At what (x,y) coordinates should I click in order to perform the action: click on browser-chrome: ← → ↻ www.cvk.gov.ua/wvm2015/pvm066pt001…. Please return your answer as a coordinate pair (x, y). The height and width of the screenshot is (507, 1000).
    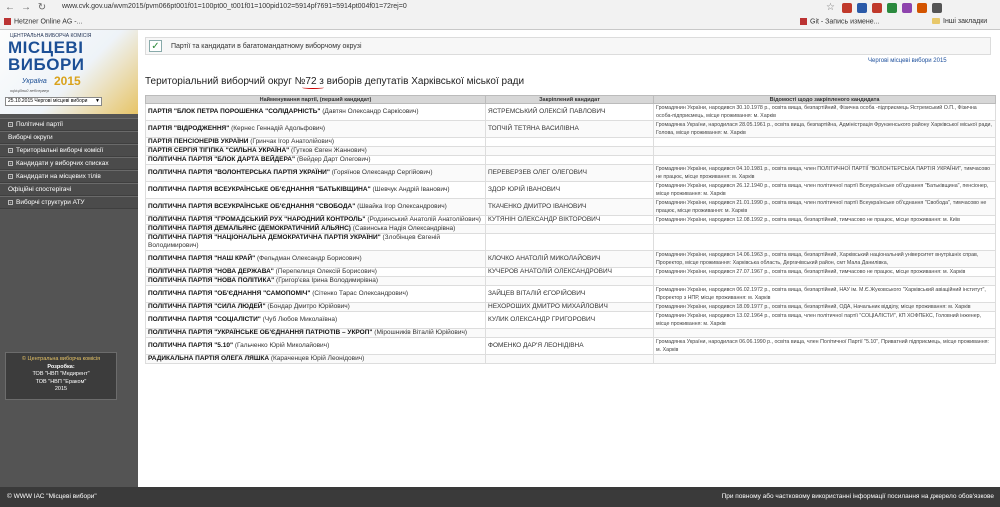
    Looking at the image, I should click on (500, 15).